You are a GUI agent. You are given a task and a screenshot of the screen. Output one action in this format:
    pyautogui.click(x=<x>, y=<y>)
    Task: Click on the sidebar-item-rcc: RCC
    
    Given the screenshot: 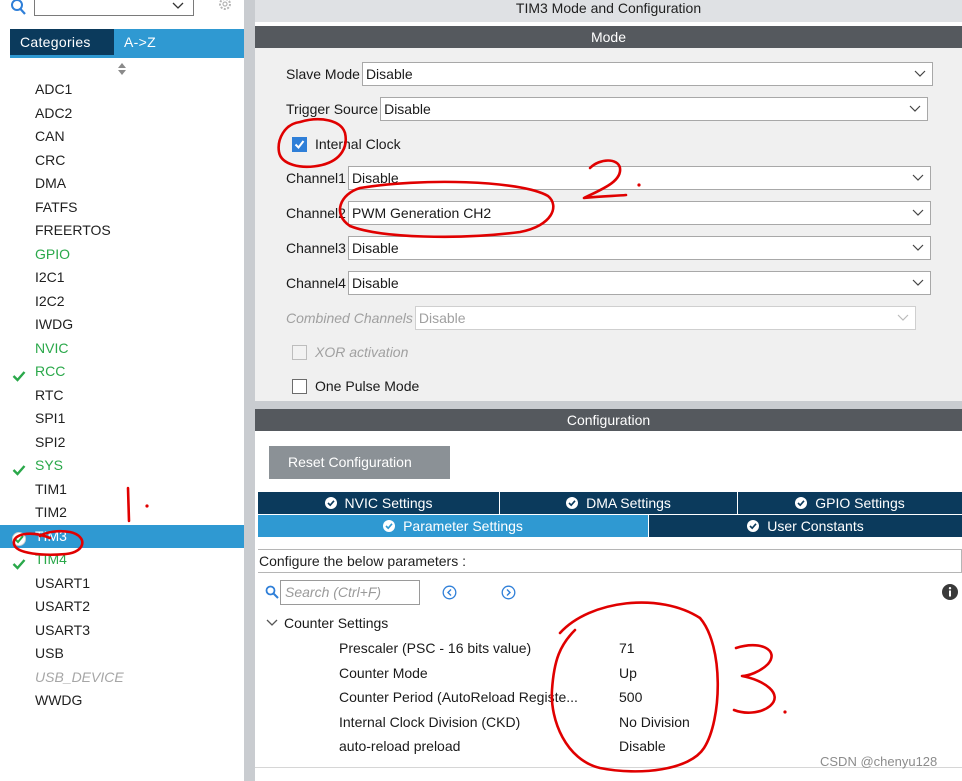 What is the action you would take?
    pyautogui.click(x=122, y=372)
    